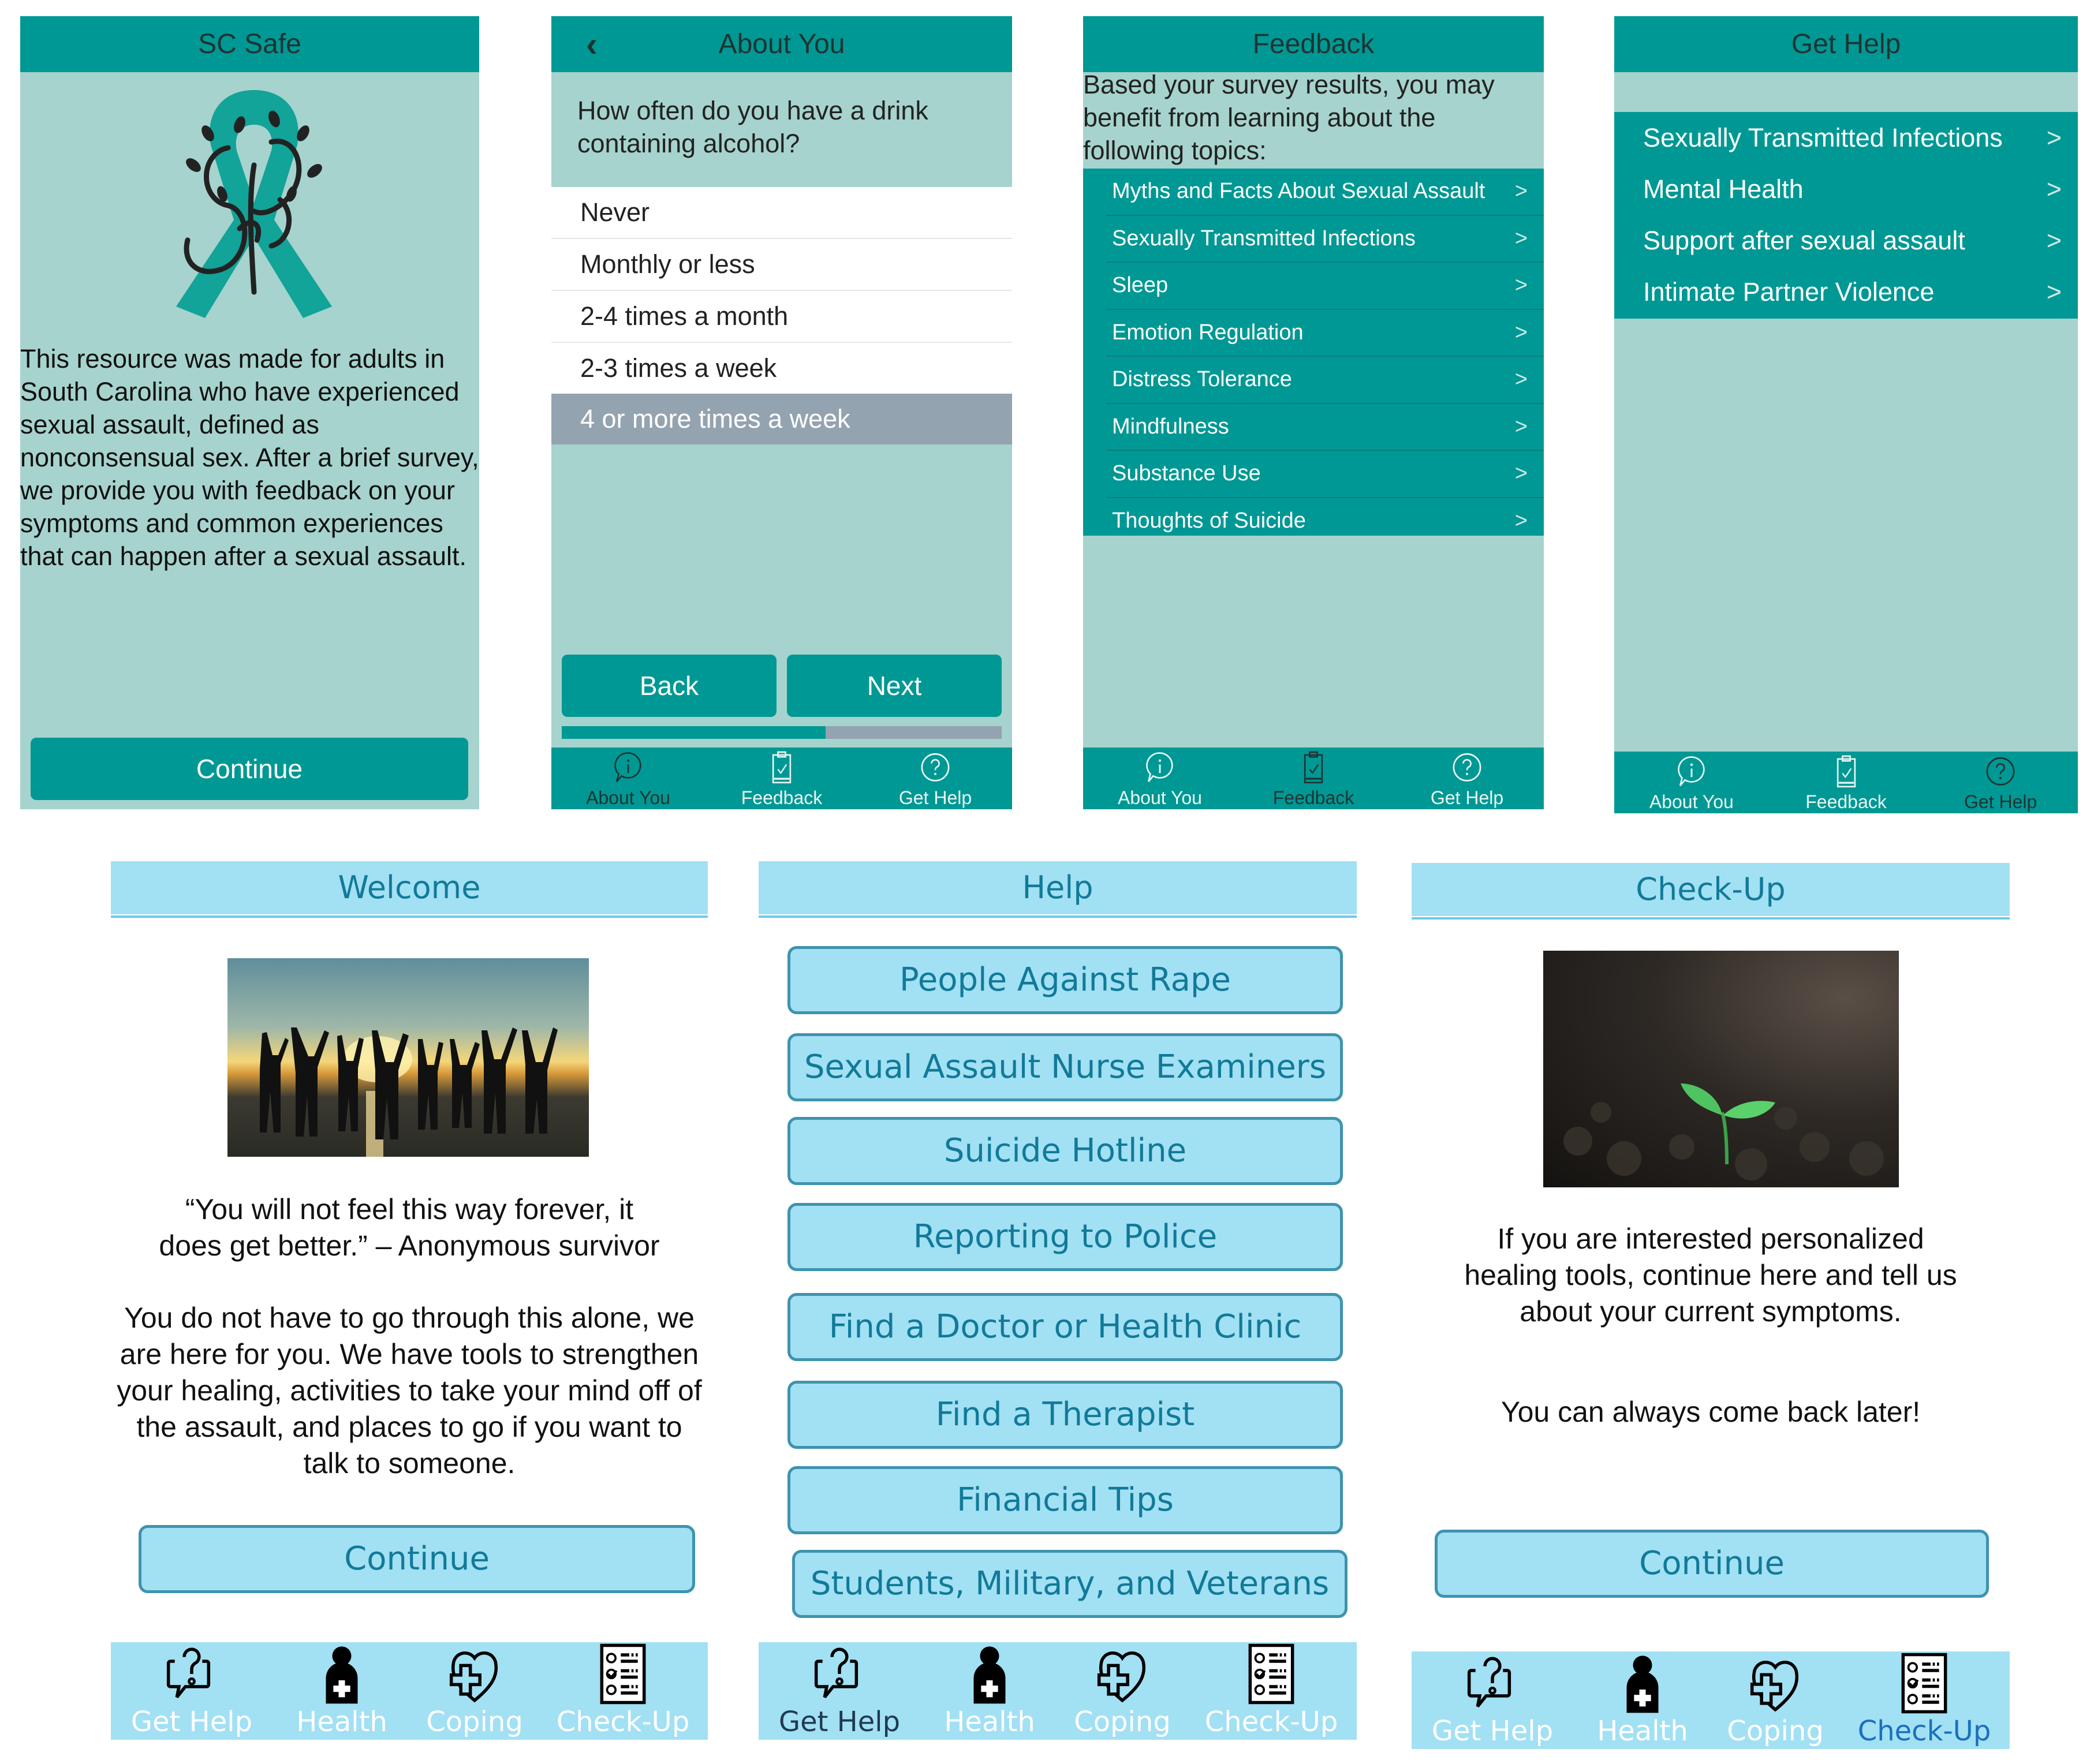 This screenshot has width=2094, height=1764. I want to click on seedling-photo, so click(1721, 1069).